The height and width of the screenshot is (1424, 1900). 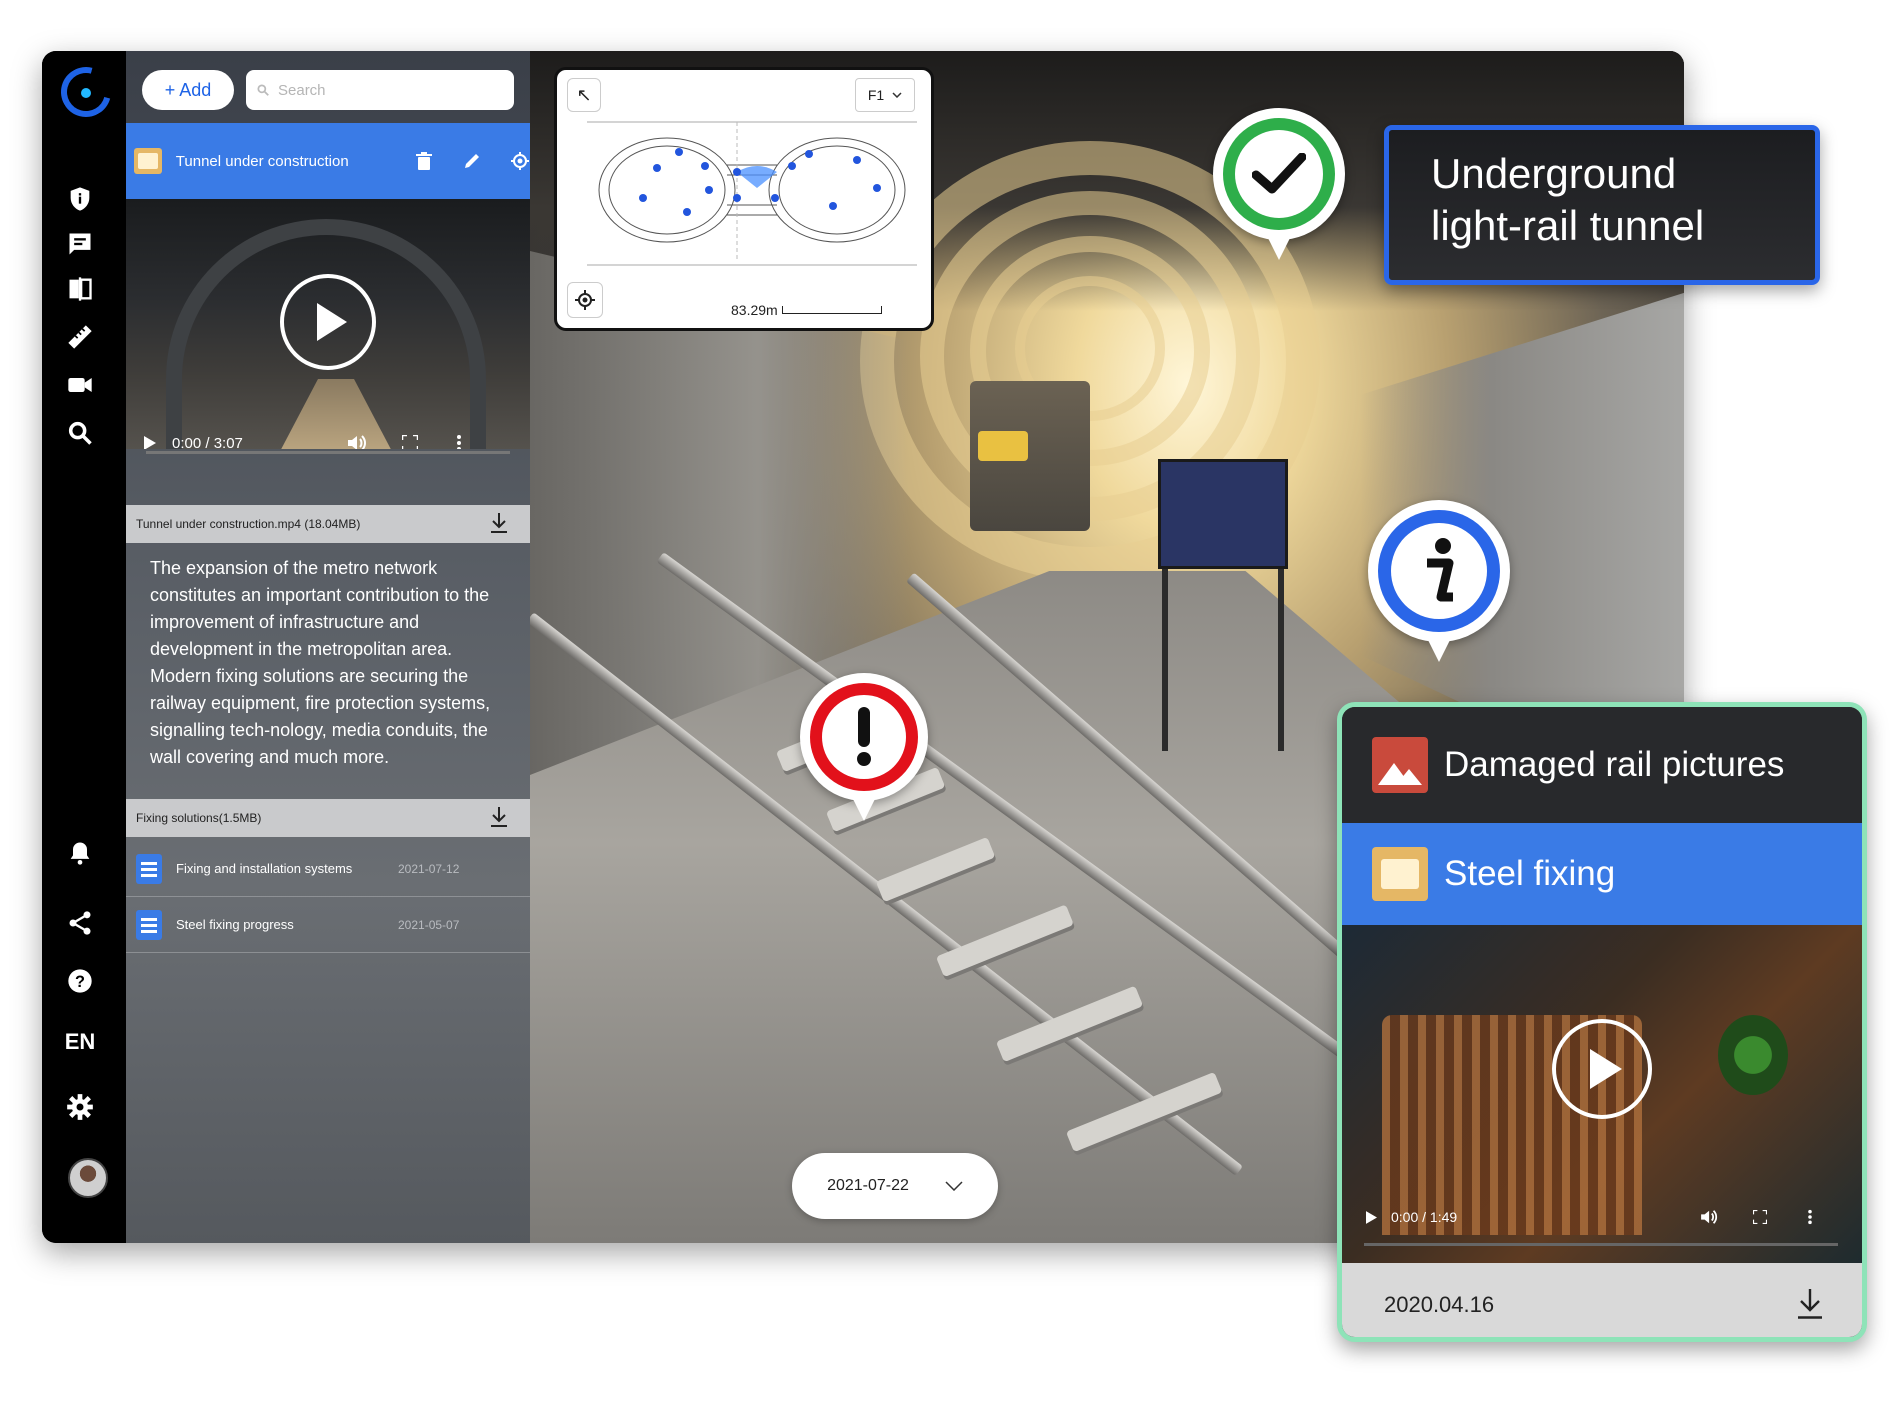 I want to click on exclamation-icon, so click(x=864, y=736).